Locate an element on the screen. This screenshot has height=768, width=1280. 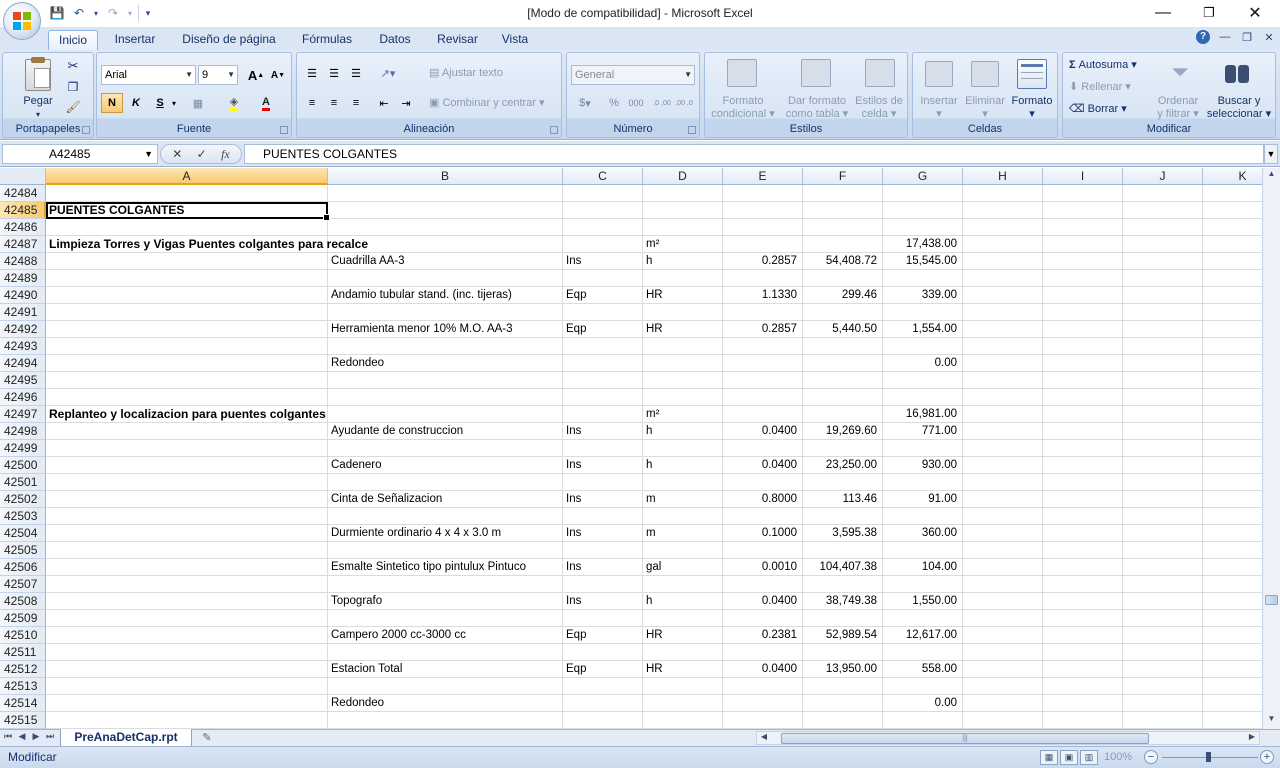
cell-c: Ins is located at coordinates (603, 499).